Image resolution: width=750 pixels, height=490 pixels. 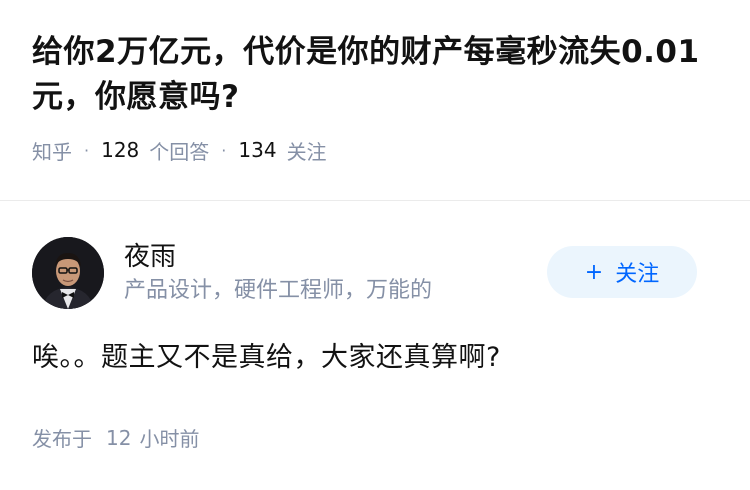 What do you see at coordinates (62, 439) in the screenshot?
I see `publish-label: 发布于` at bounding box center [62, 439].